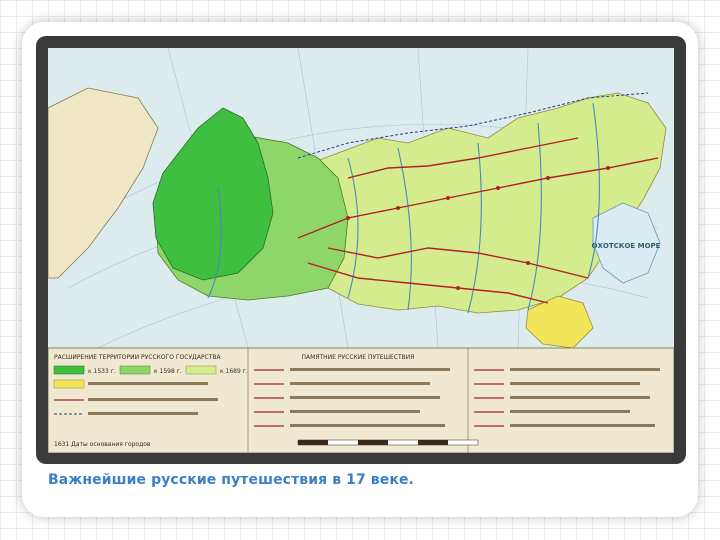 This screenshot has width=720, height=540. I want to click on scale-bar, so click(388, 442).